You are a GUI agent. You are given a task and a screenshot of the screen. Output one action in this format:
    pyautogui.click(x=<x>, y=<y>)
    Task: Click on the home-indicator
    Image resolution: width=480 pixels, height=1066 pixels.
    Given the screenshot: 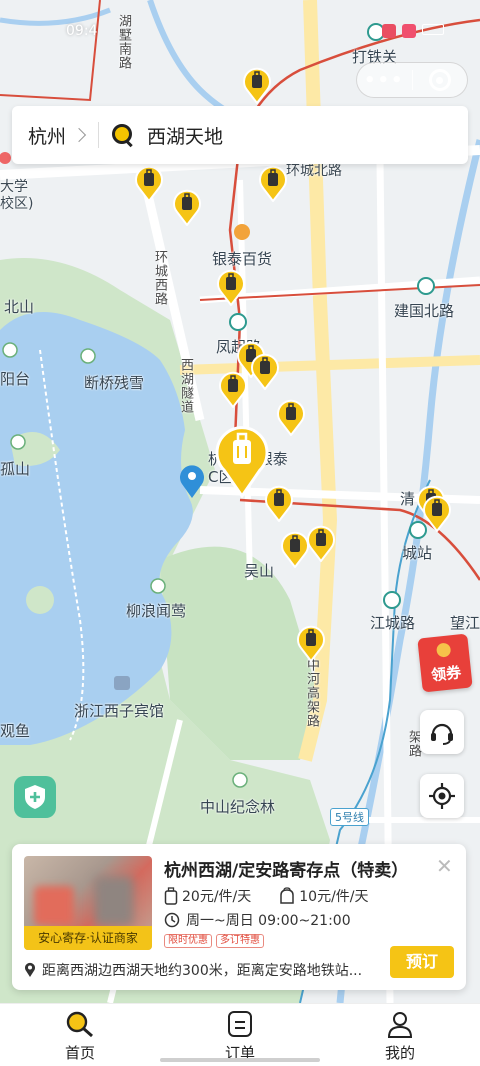 What is the action you would take?
    pyautogui.click(x=240, y=1060)
    